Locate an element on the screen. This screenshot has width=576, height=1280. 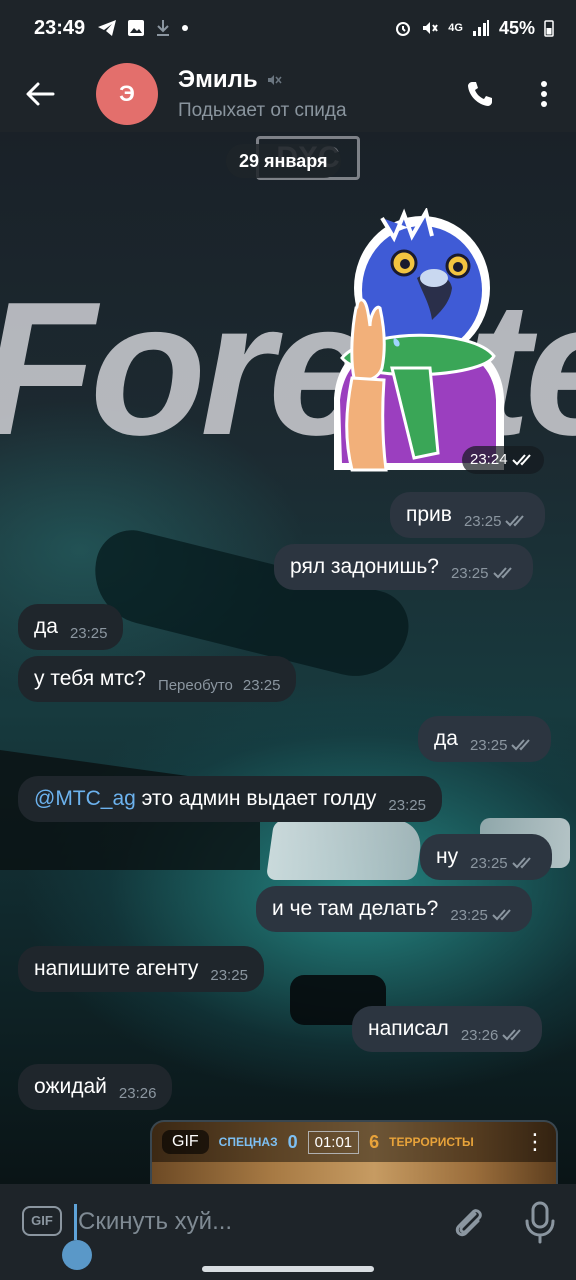
message-bubble: написал 23:26 is located at coordinates (447, 1029).